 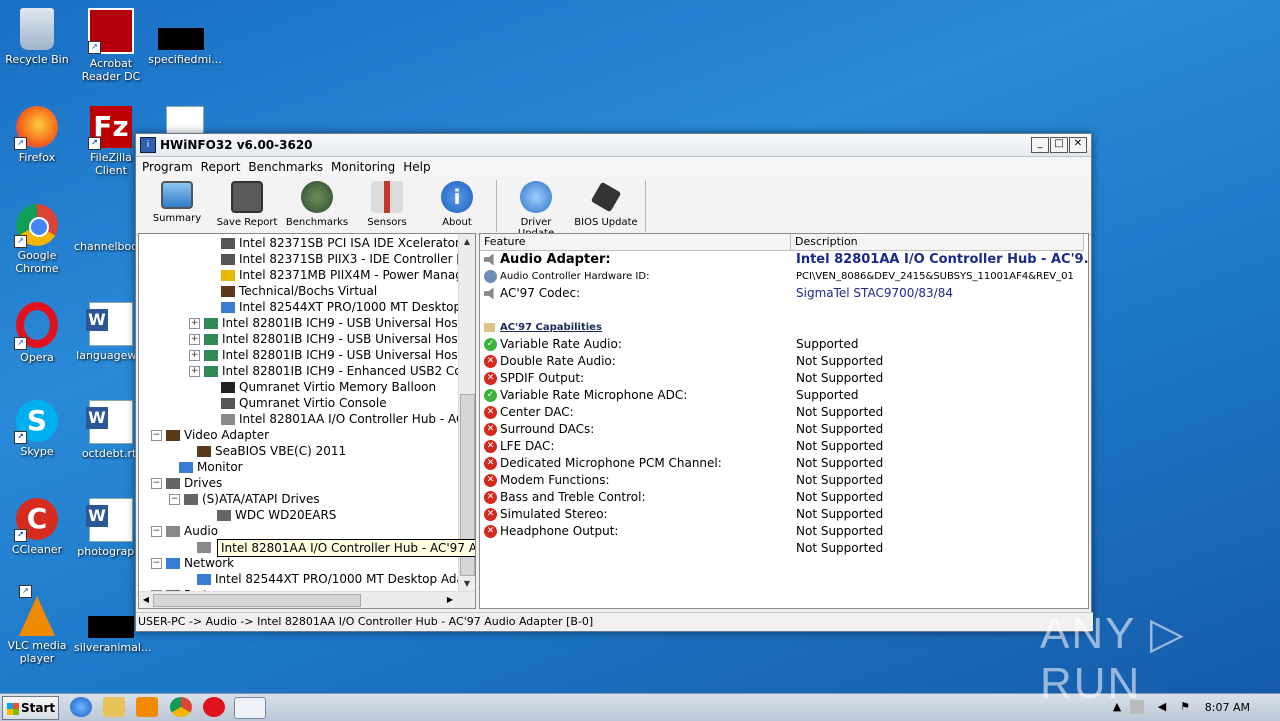 I want to click on capability-row: ✕ Bass and Treble Control:, so click(x=564, y=497).